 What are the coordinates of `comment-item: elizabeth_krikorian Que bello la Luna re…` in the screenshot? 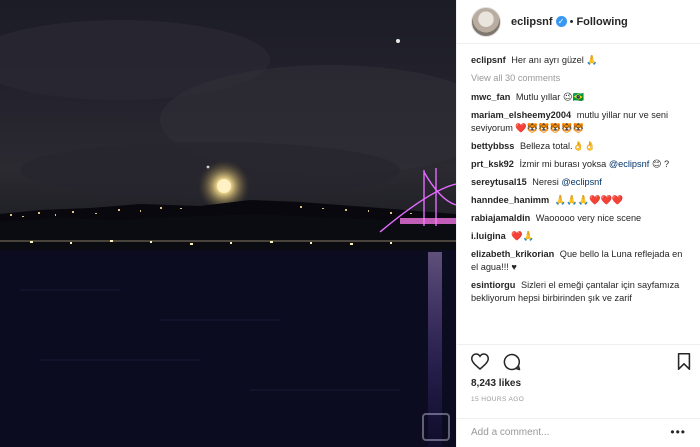 It's located at (581, 261).